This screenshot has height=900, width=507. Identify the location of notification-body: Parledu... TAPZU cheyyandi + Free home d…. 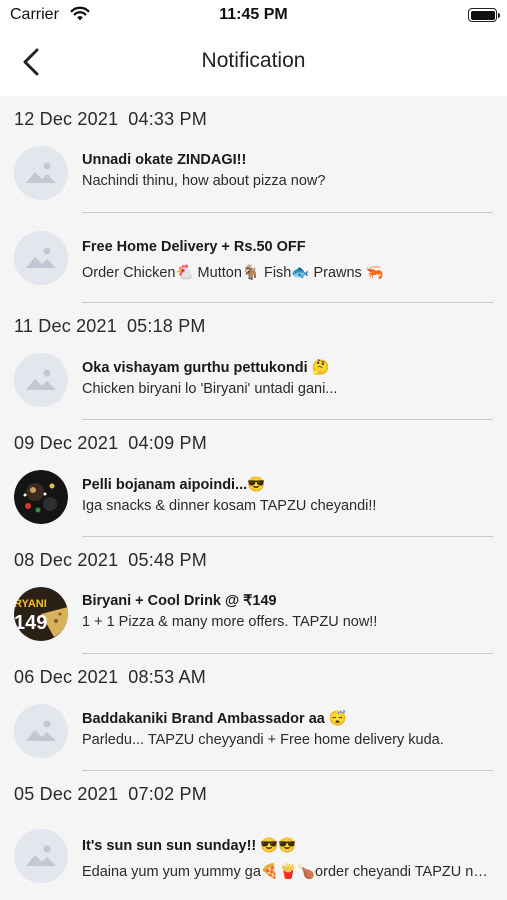
(263, 740).